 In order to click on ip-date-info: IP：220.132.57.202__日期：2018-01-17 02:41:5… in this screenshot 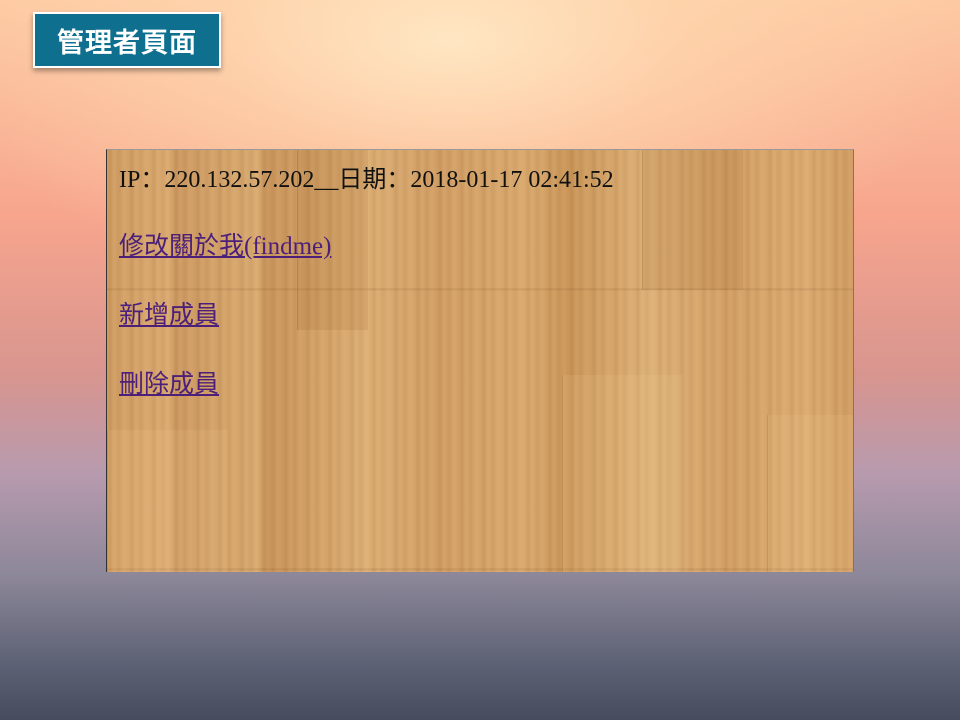, I will do `click(366, 180)`.